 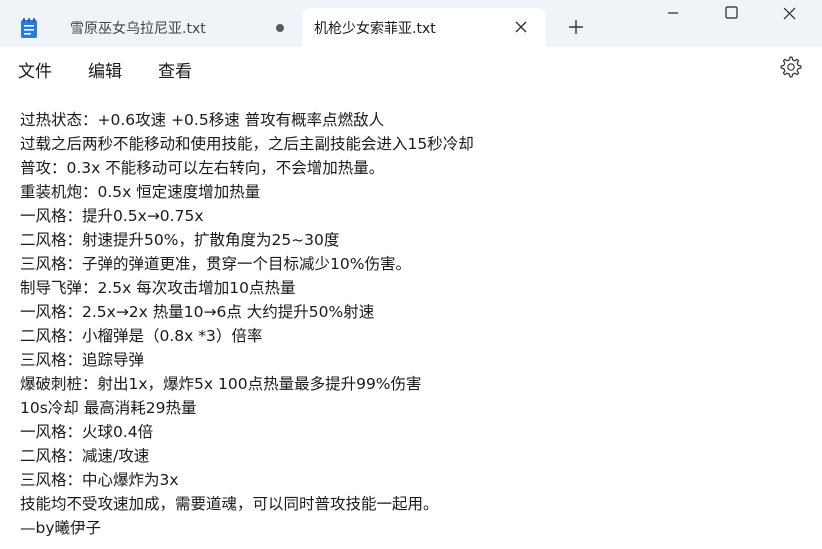 I want to click on text-line: 10s冷却 最高消耗29热量, so click(x=108, y=408).